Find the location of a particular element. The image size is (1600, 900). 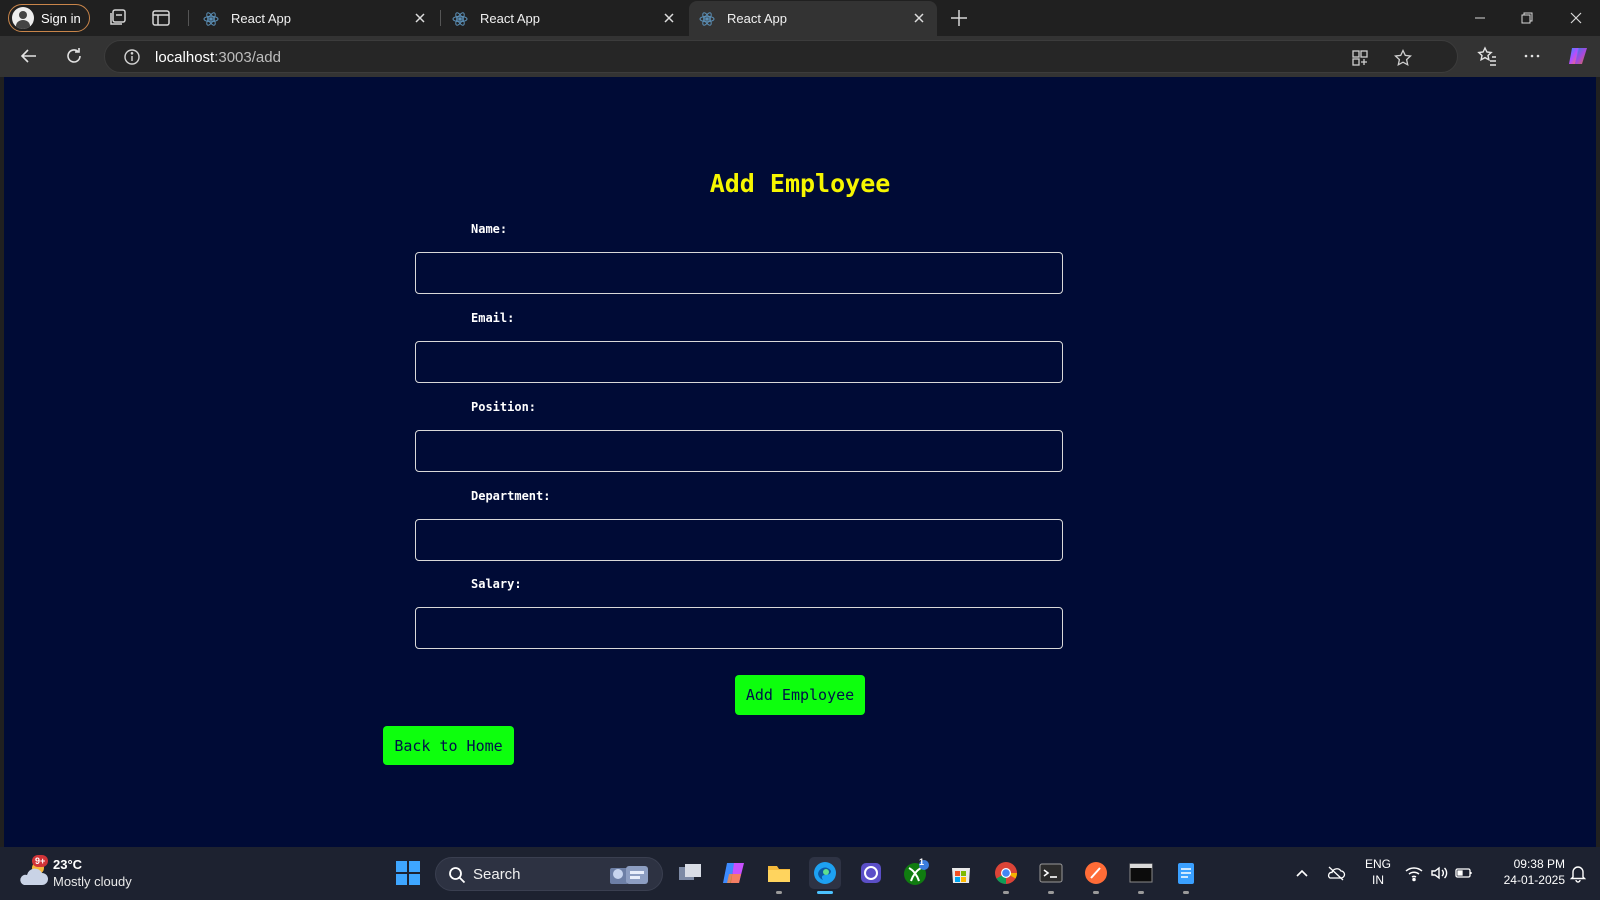

back-to-home-button: Back to Home is located at coordinates (448, 745).